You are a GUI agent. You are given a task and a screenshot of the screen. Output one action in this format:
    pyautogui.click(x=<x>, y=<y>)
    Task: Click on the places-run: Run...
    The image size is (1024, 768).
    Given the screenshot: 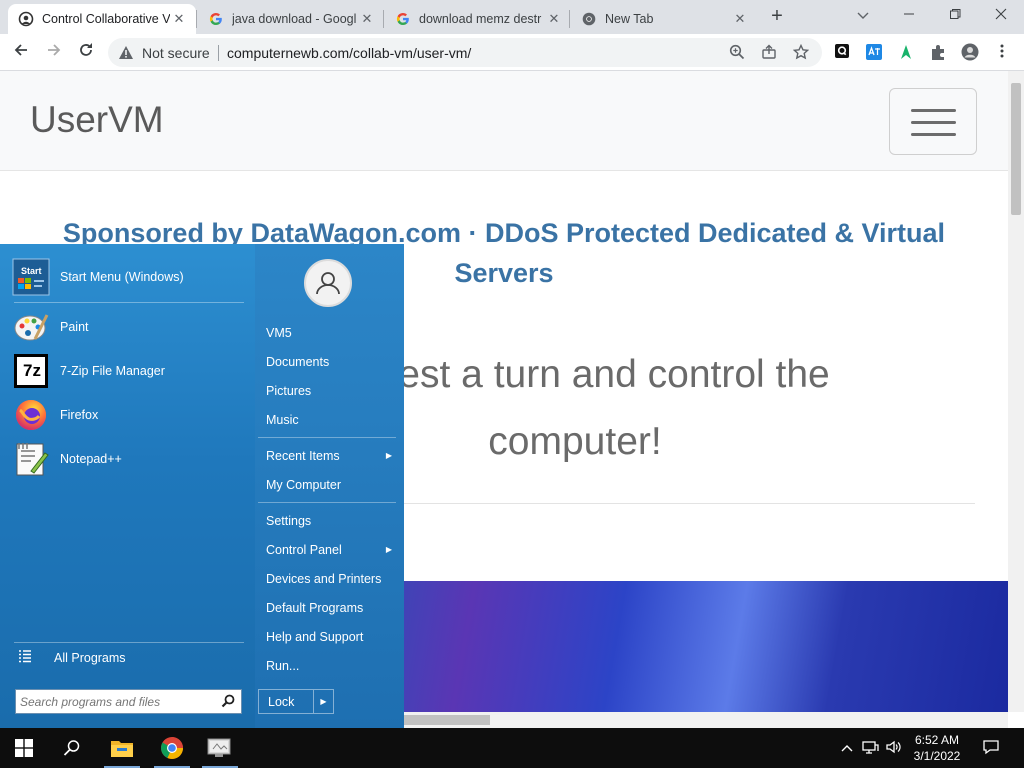 What is the action you would take?
    pyautogui.click(x=331, y=666)
    